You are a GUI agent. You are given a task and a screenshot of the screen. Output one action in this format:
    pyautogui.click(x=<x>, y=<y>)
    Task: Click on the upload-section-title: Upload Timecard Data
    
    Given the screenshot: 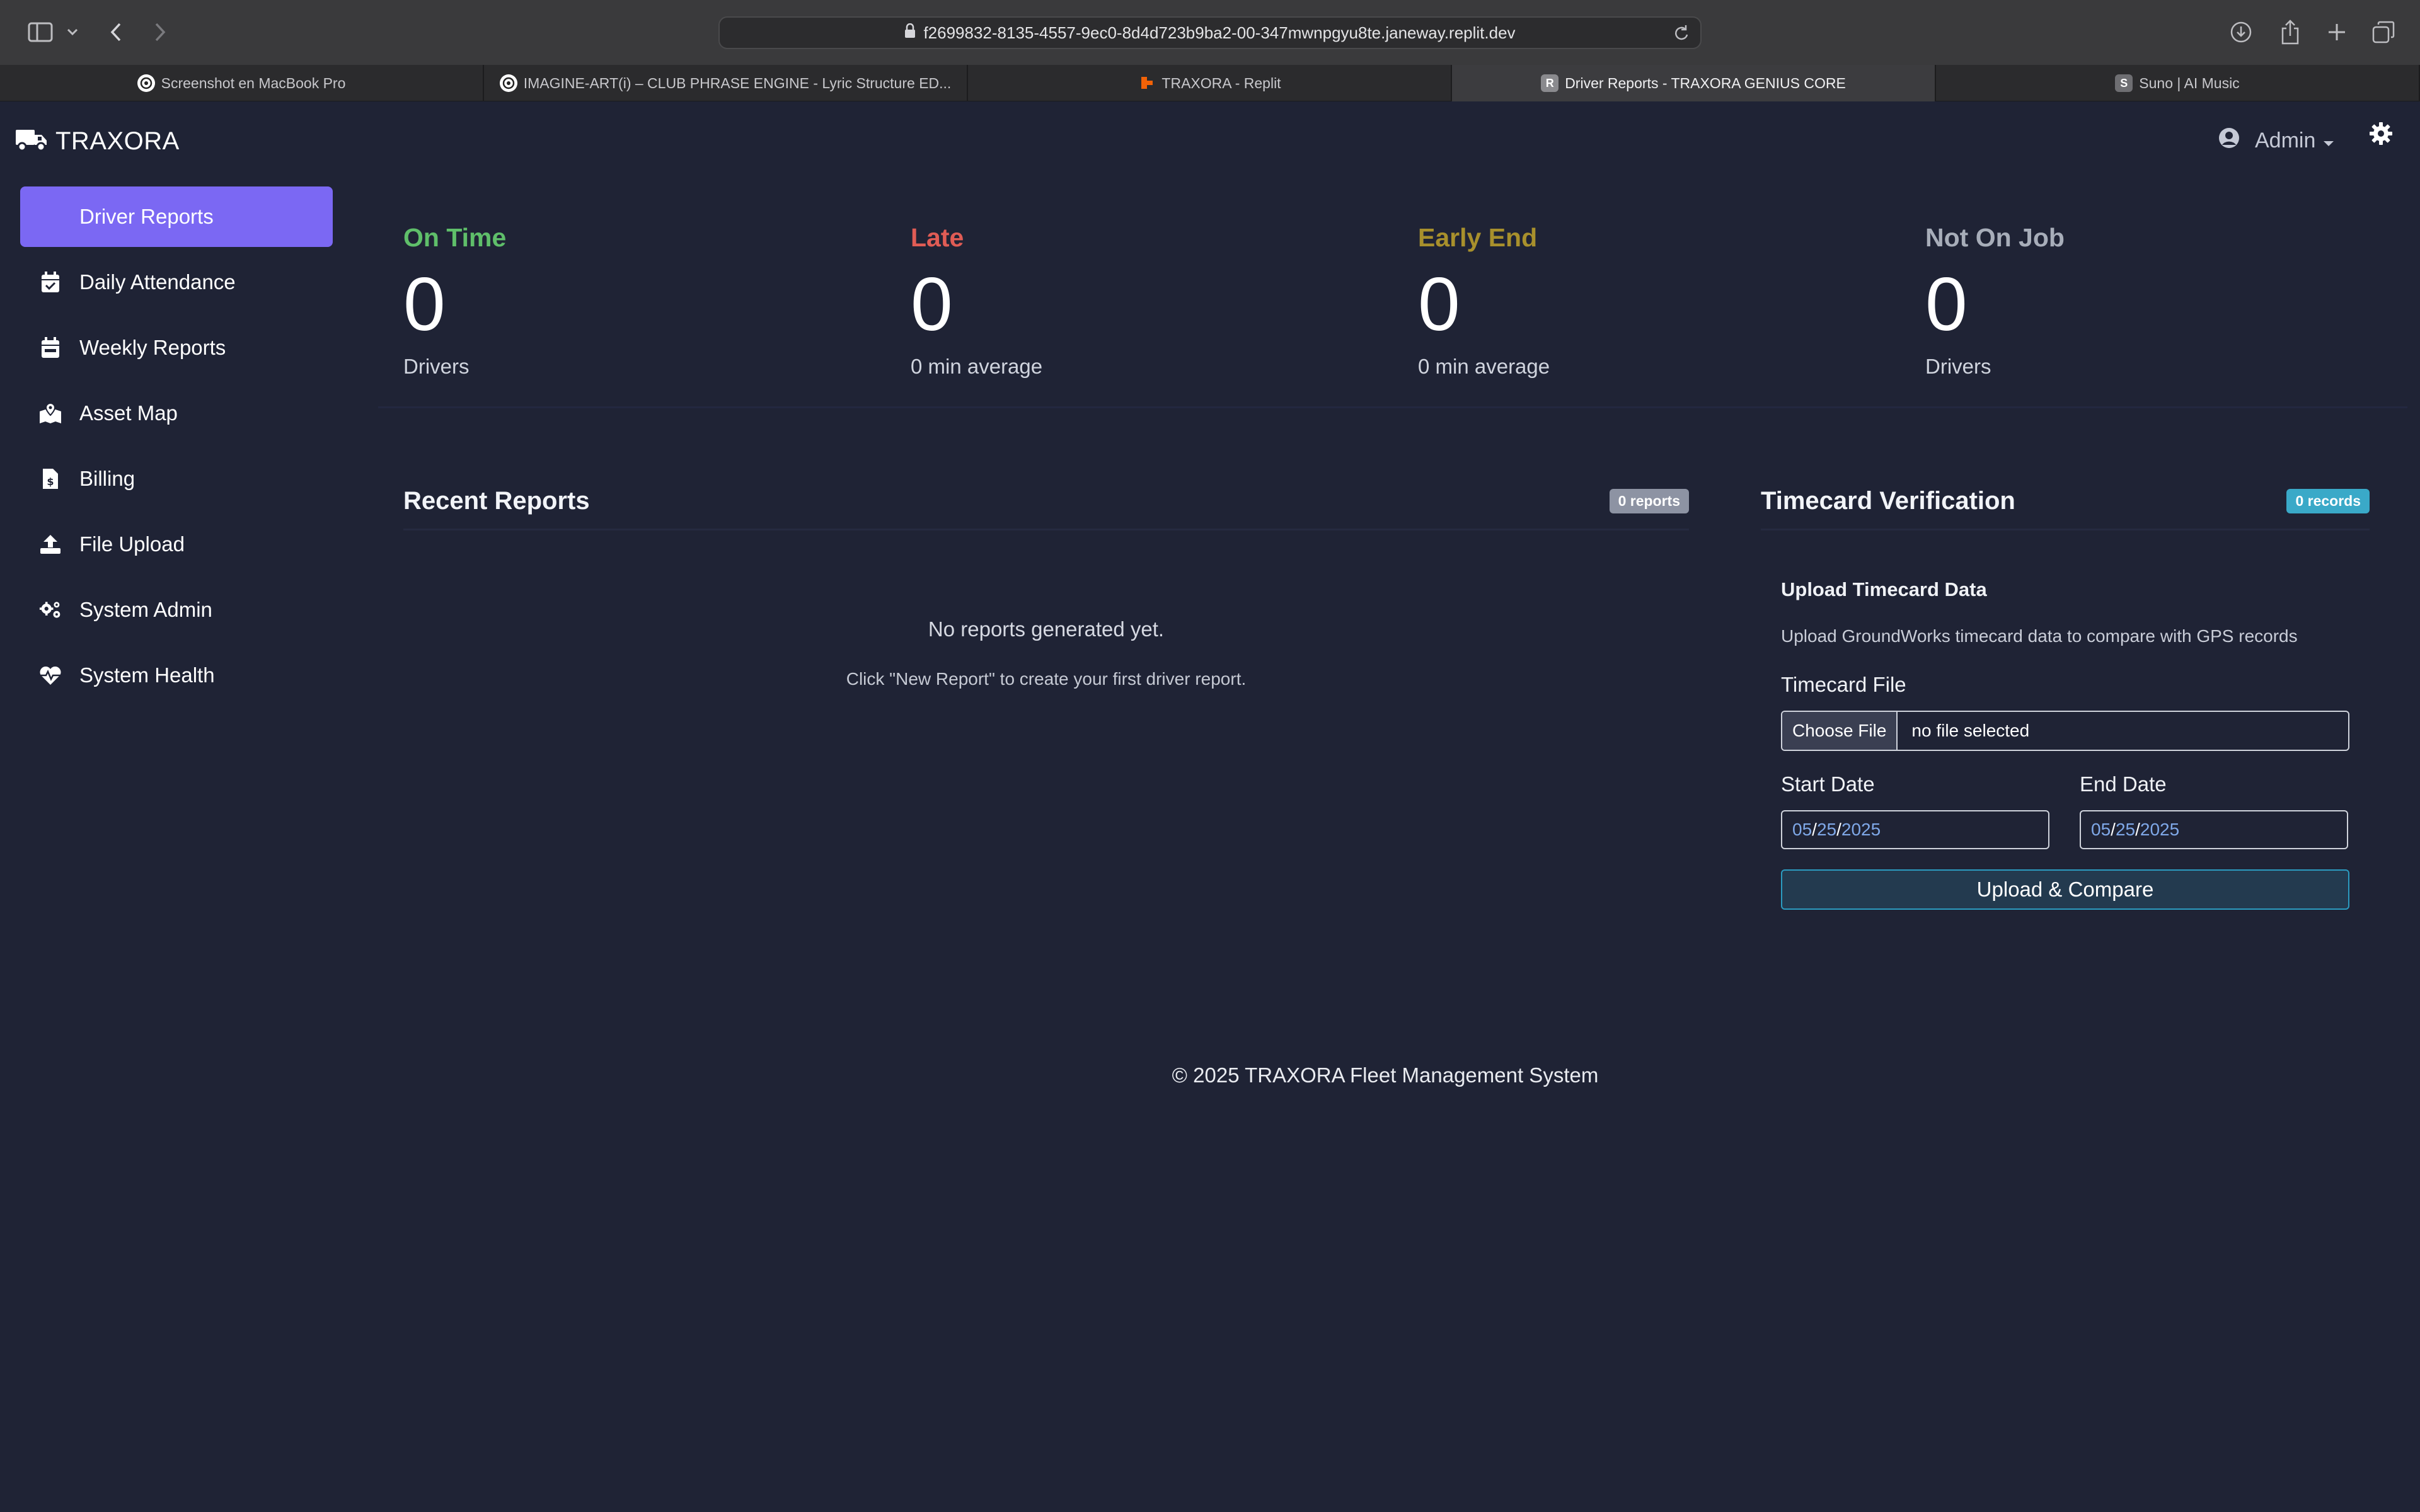 What is the action you would take?
    pyautogui.click(x=1884, y=589)
    